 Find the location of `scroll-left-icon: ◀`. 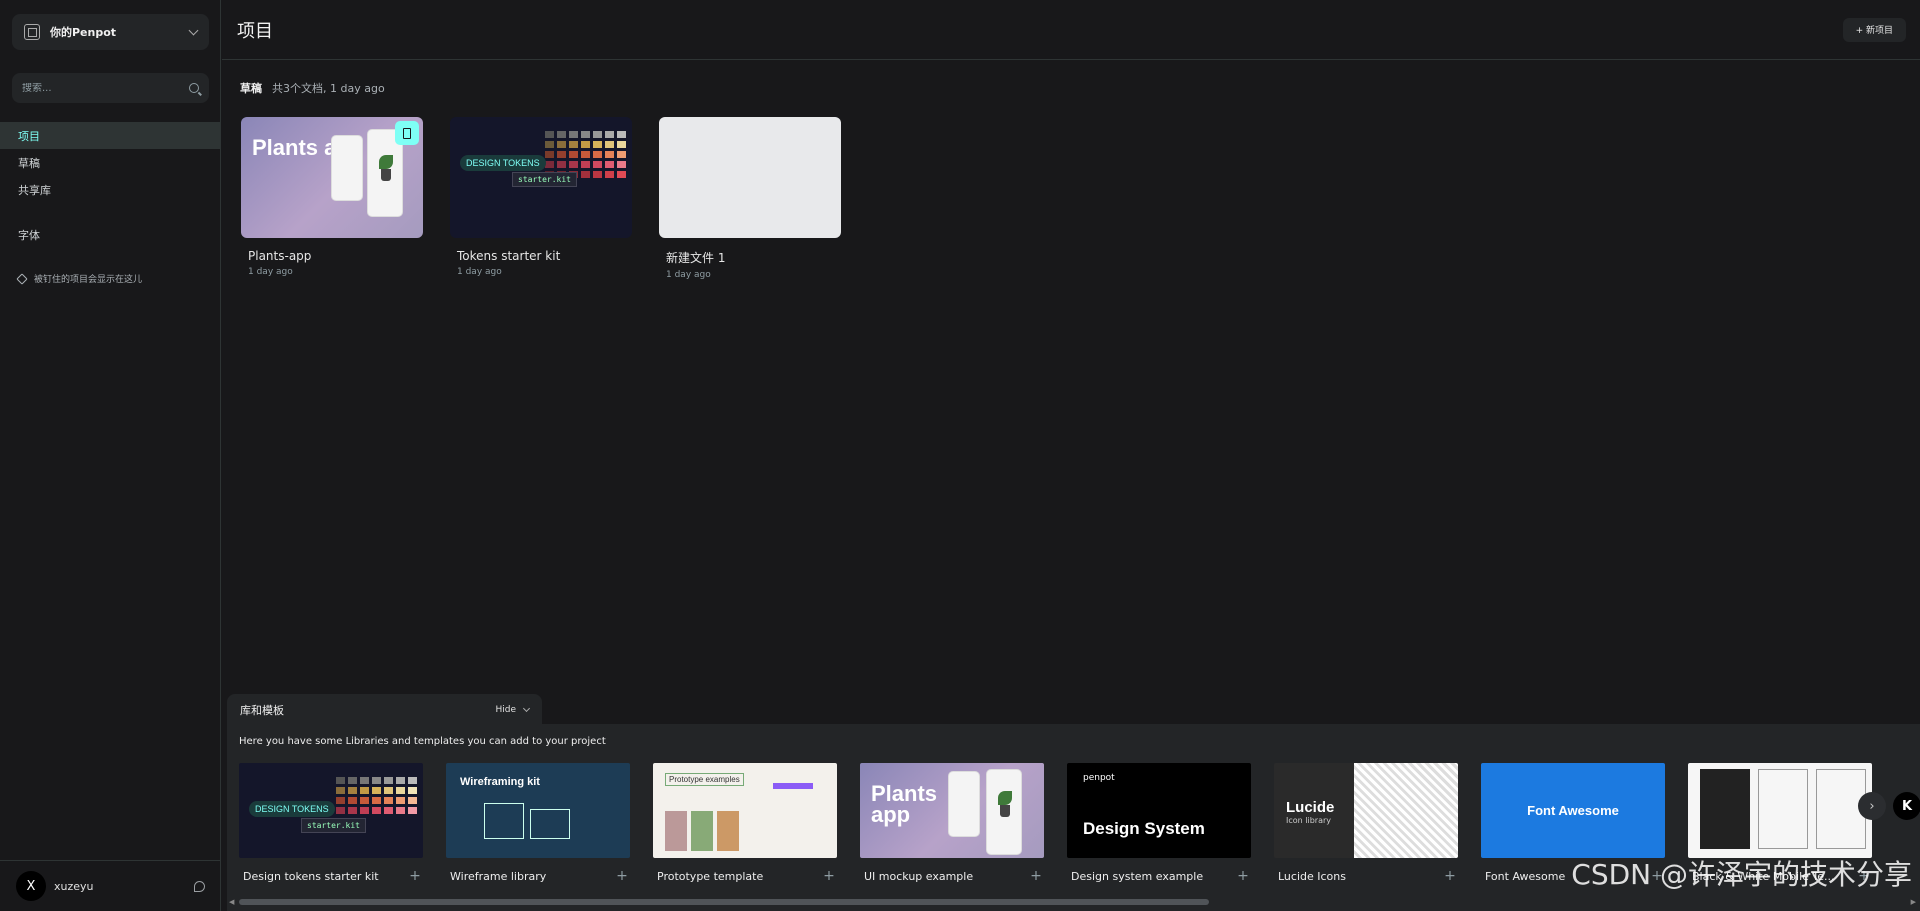

scroll-left-icon: ◀ is located at coordinates (231, 902).